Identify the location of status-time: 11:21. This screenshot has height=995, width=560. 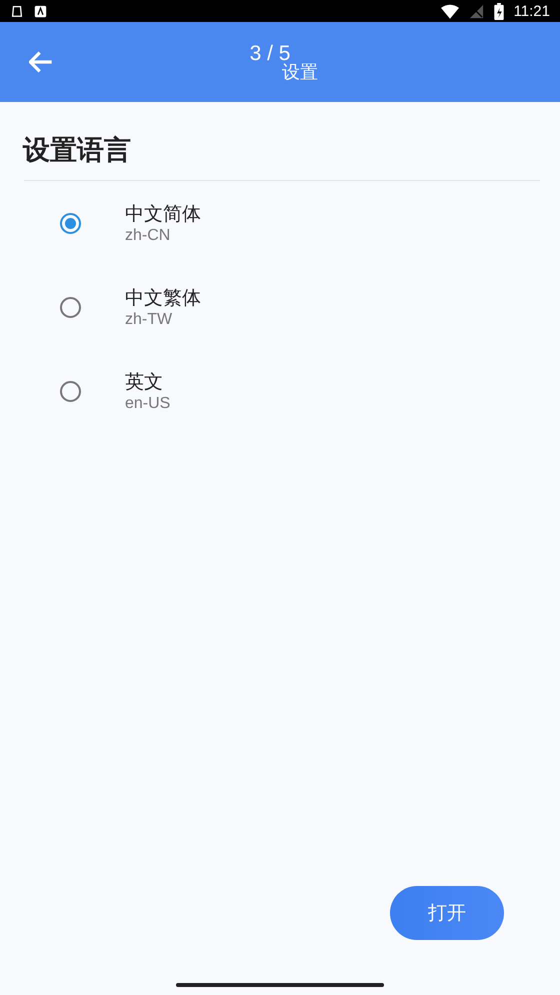
(532, 11).